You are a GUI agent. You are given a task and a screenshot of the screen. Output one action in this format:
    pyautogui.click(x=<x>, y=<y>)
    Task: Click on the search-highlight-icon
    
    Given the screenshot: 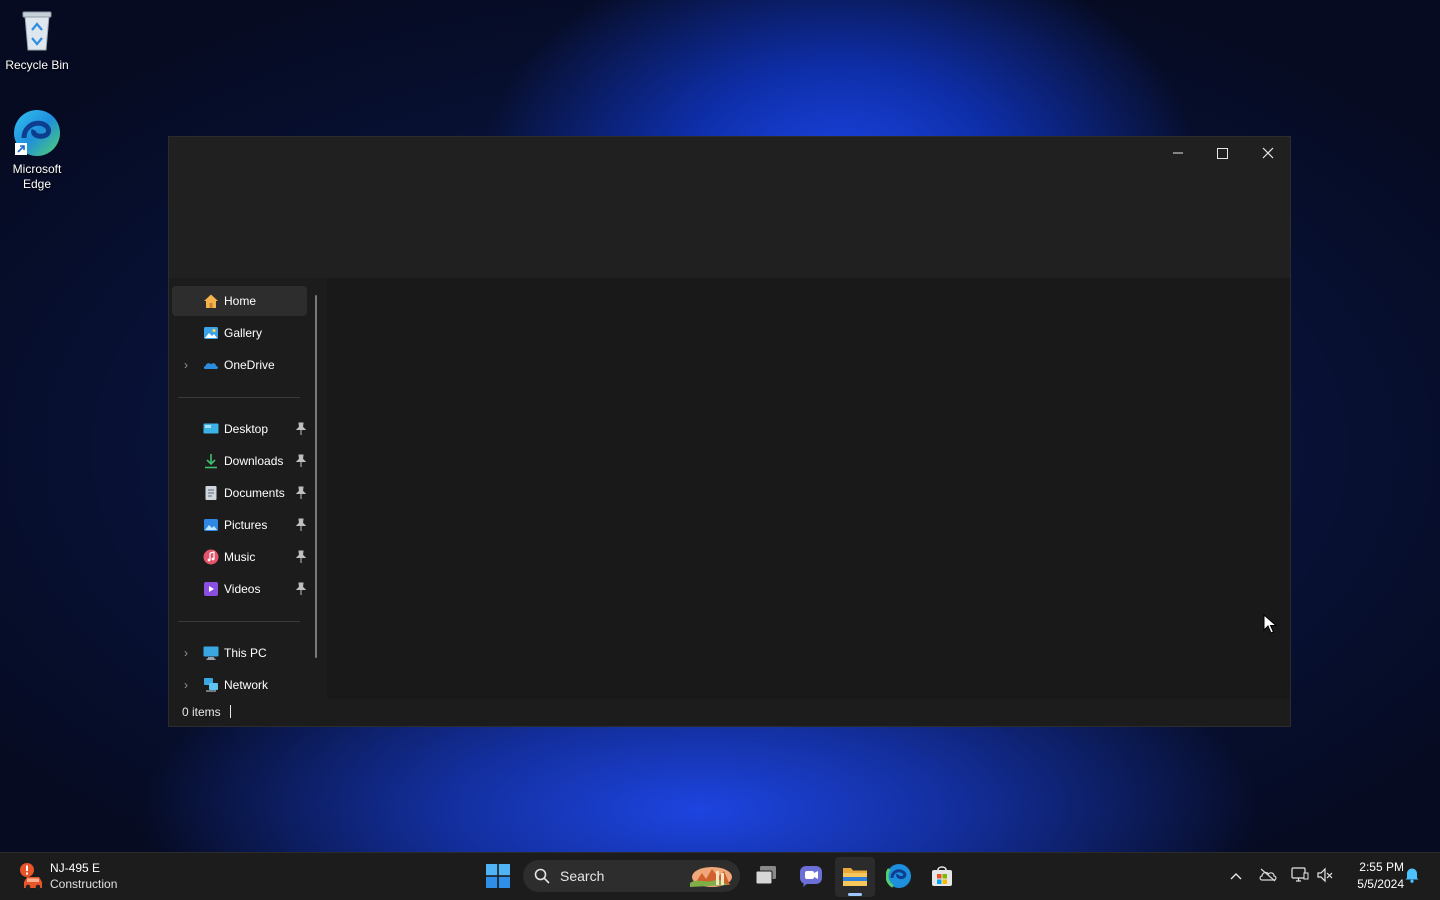 What is the action you would take?
    pyautogui.click(x=711, y=876)
    